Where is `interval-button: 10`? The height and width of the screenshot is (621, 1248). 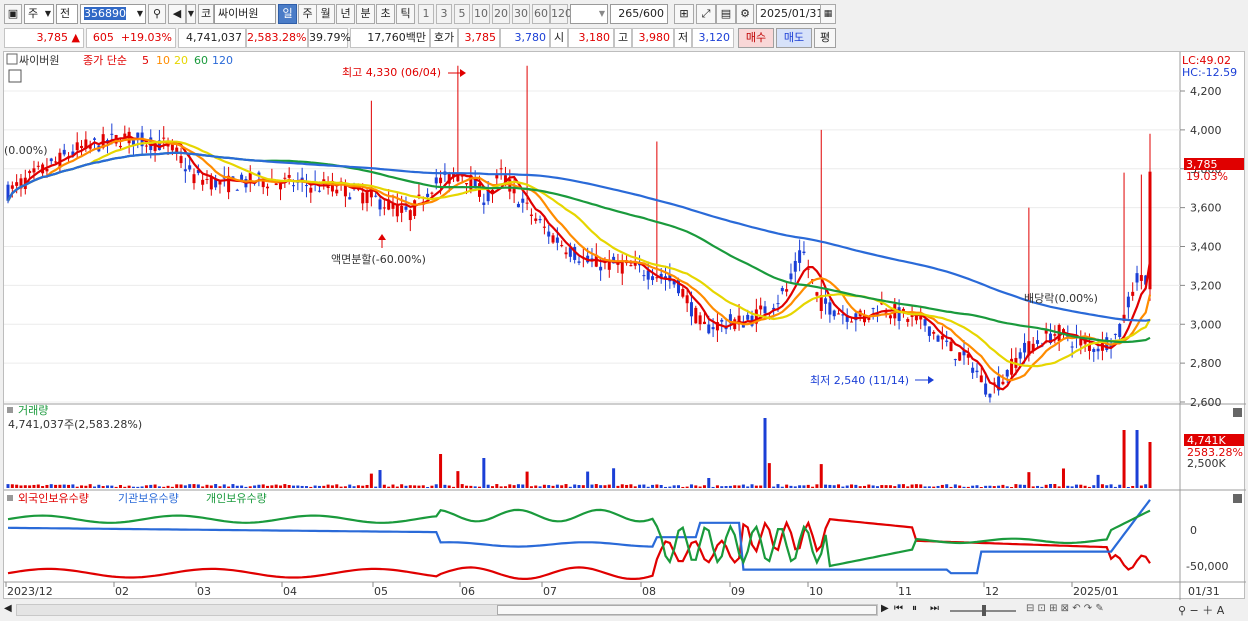
interval-button: 10 is located at coordinates (481, 14).